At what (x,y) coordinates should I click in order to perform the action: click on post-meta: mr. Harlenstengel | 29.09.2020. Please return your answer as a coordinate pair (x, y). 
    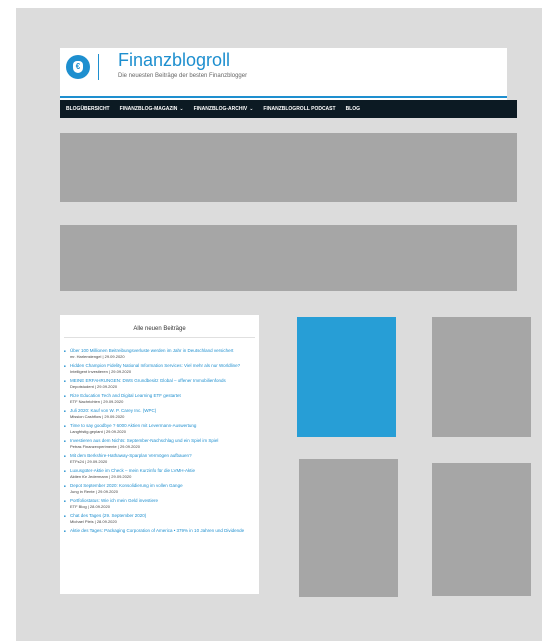
    Looking at the image, I should click on (97, 356).